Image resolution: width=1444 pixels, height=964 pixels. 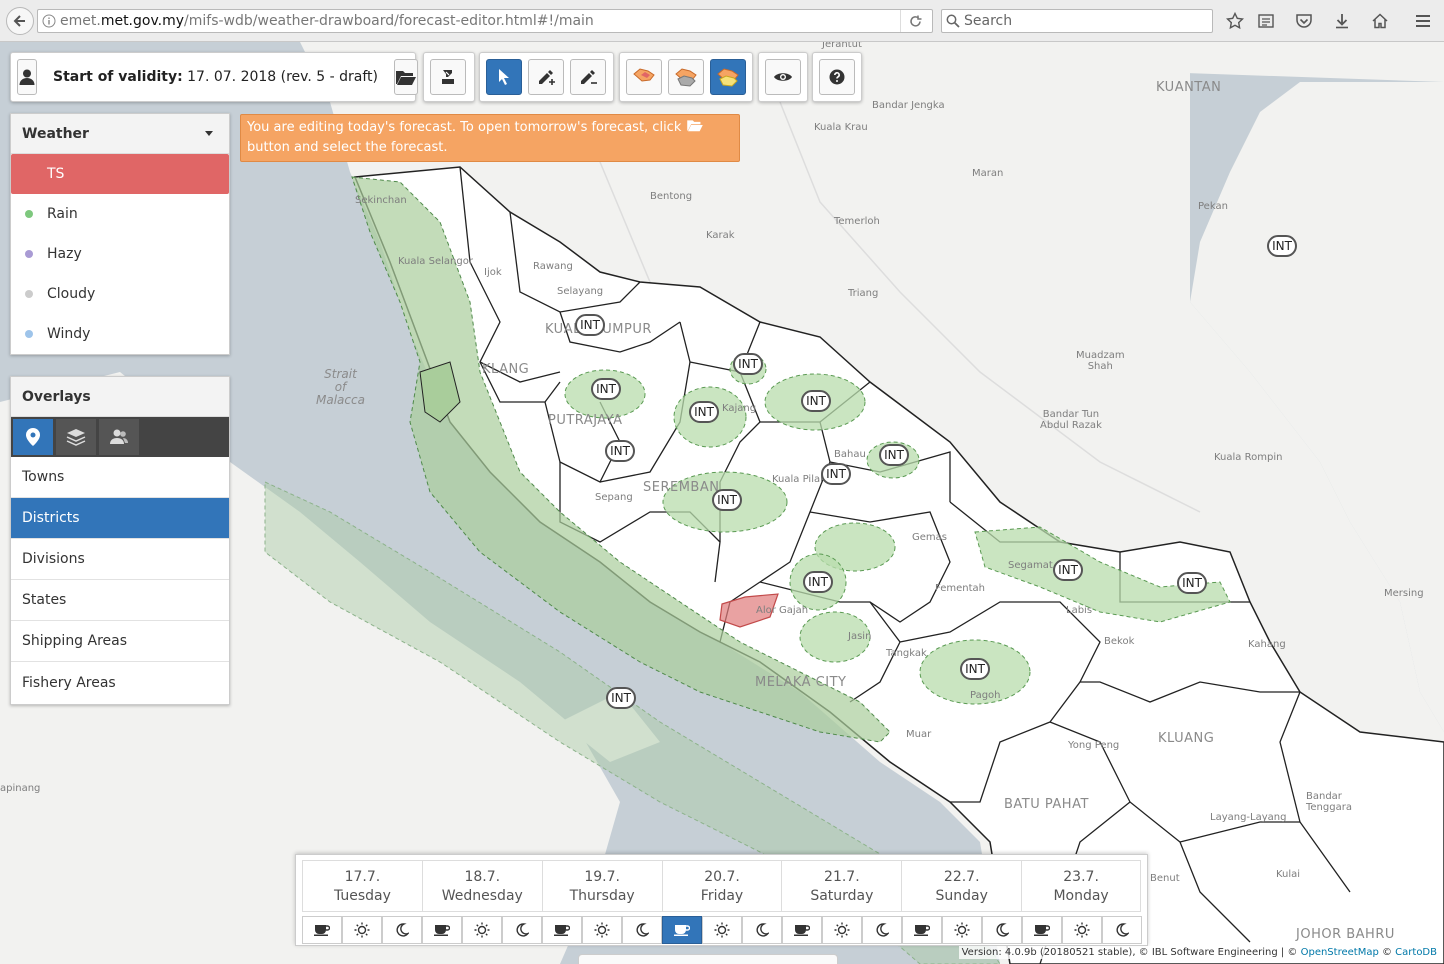 I want to click on reader-list-icon, so click(x=1266, y=21).